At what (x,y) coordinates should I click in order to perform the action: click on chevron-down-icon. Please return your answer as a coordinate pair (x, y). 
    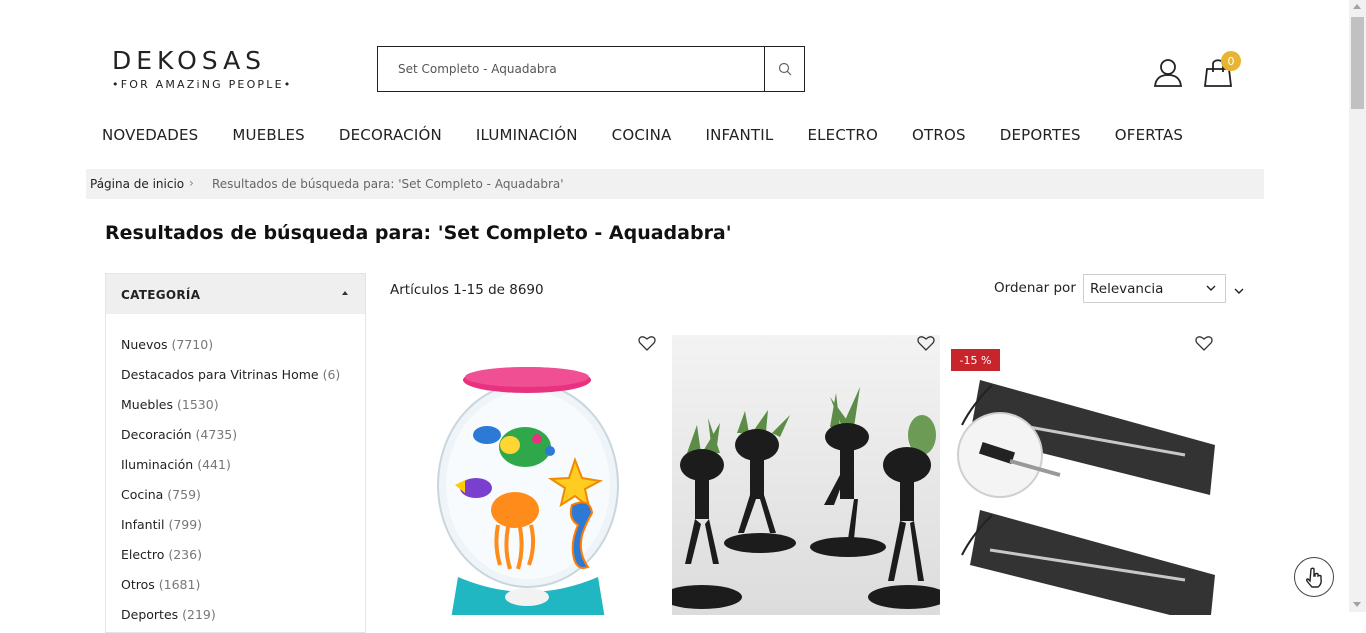
    Looking at the image, I should click on (1211, 288).